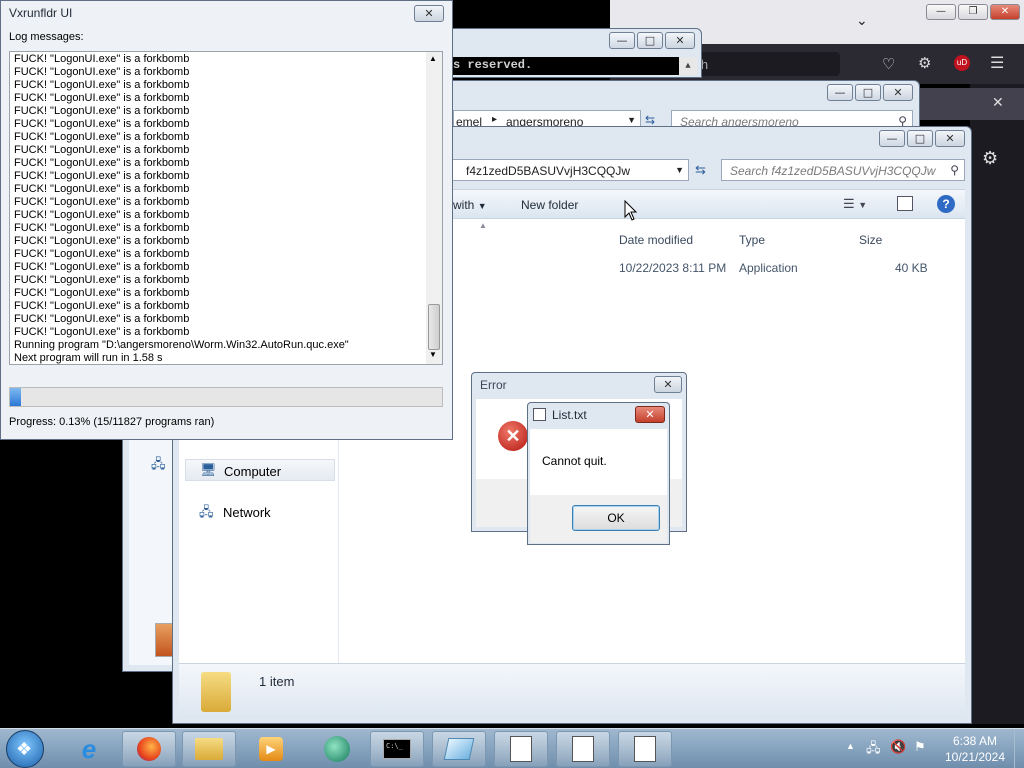  Describe the element at coordinates (569, 415) in the screenshot. I see `dialog-title: List.txt` at that location.